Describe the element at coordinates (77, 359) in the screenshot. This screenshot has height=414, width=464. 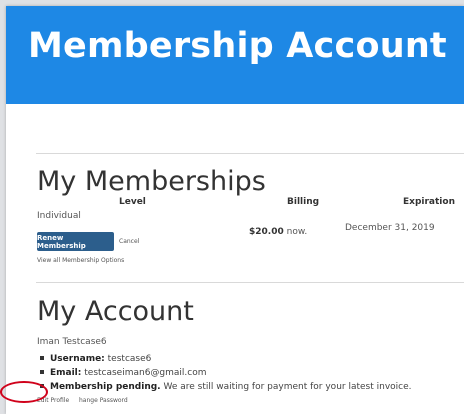
I see `username-label: Username:` at that location.